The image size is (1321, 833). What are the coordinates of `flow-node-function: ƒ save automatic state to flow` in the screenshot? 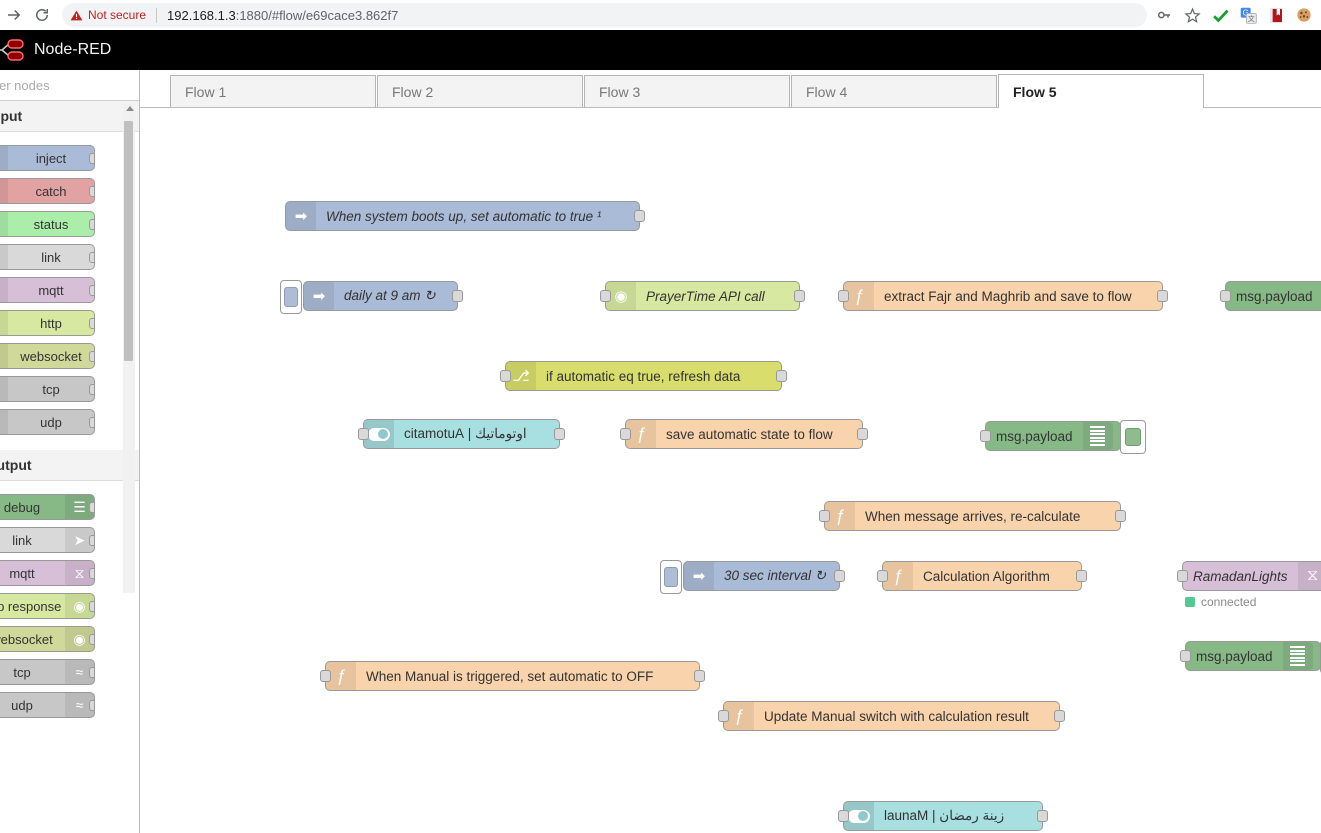 It's located at (744, 434).